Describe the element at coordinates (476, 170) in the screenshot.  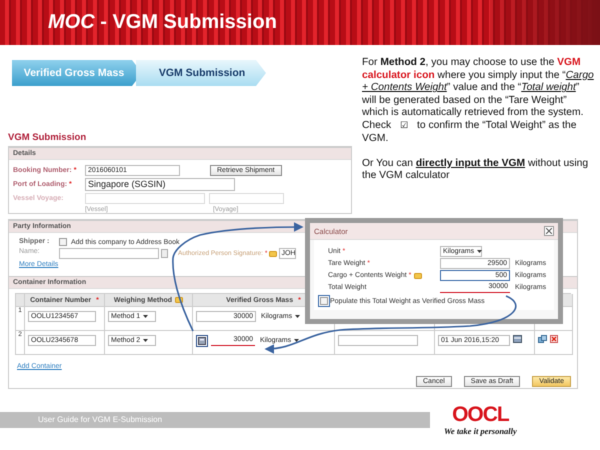
I see `instruction-paragraph: Or You can directly input the VGM without using the VGM calculator` at that location.